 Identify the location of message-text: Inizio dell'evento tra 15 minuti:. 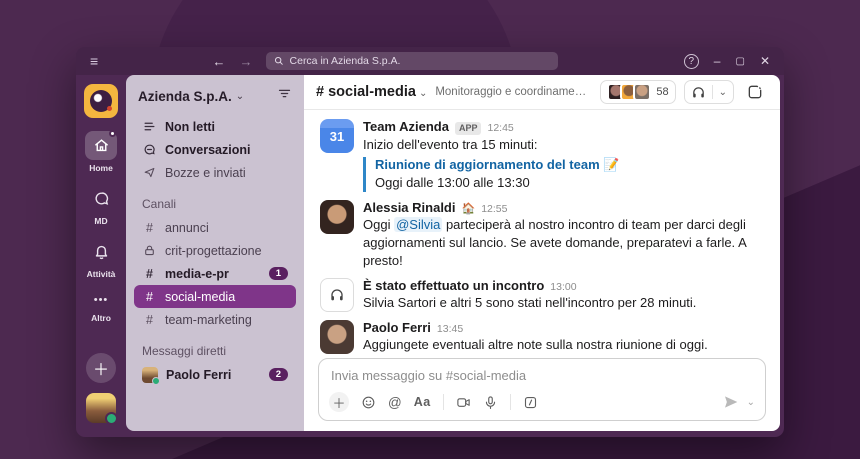
(450, 144).